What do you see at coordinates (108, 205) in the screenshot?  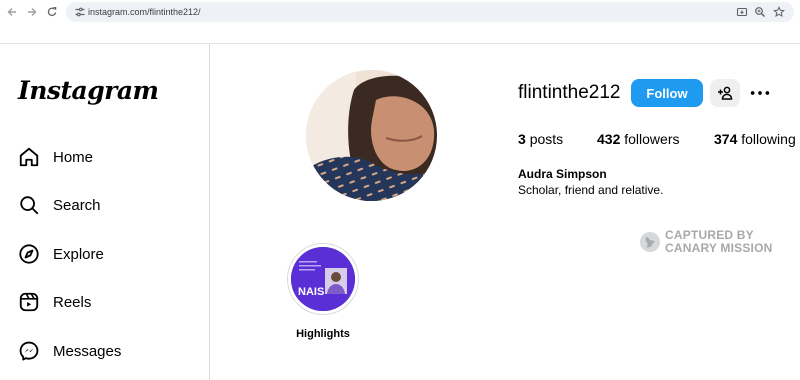 I see `sidebar-item-search: Search` at bounding box center [108, 205].